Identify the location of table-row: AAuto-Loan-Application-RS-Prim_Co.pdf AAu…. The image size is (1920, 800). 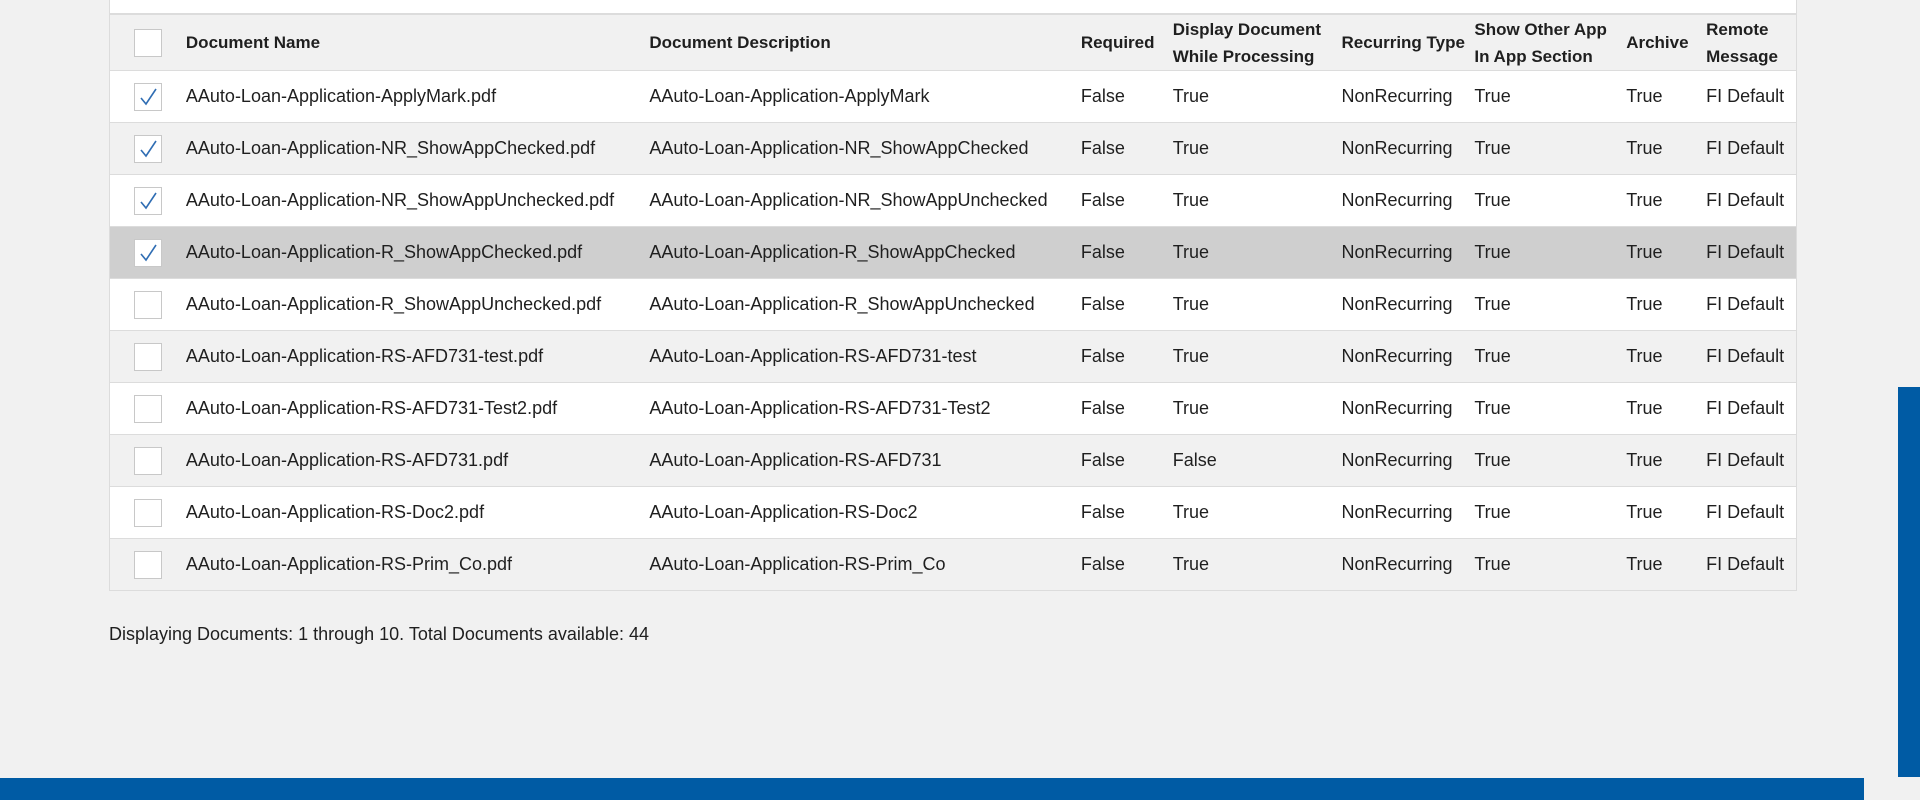
(953, 564).